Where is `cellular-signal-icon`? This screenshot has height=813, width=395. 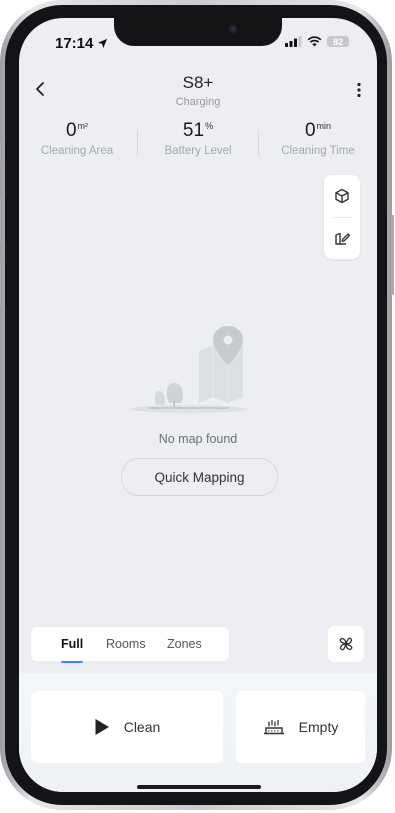 cellular-signal-icon is located at coordinates (293, 41).